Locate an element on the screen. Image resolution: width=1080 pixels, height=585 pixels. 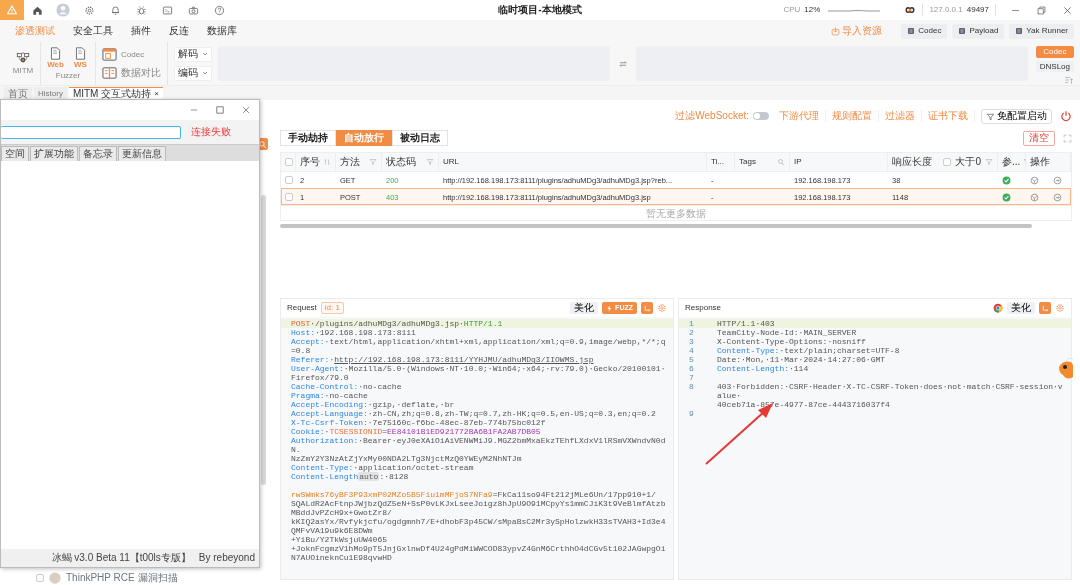
column-header: 操作 is located at coordinates (1040, 162).